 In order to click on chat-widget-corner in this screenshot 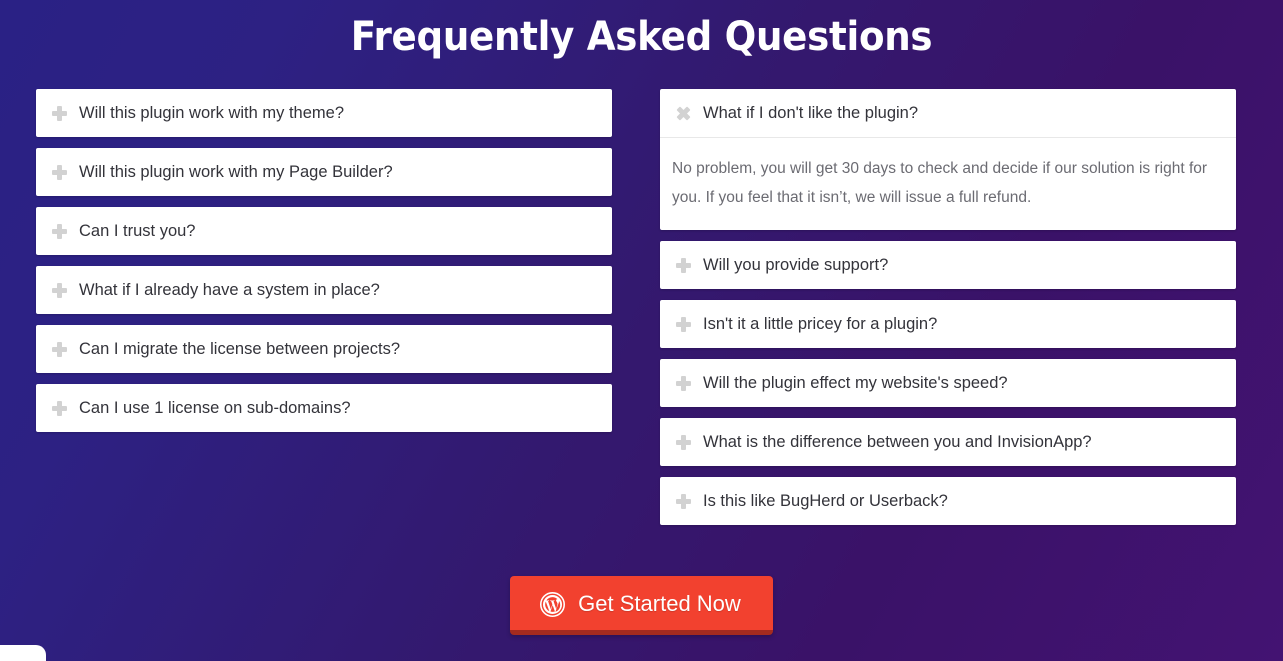, I will do `click(23, 653)`.